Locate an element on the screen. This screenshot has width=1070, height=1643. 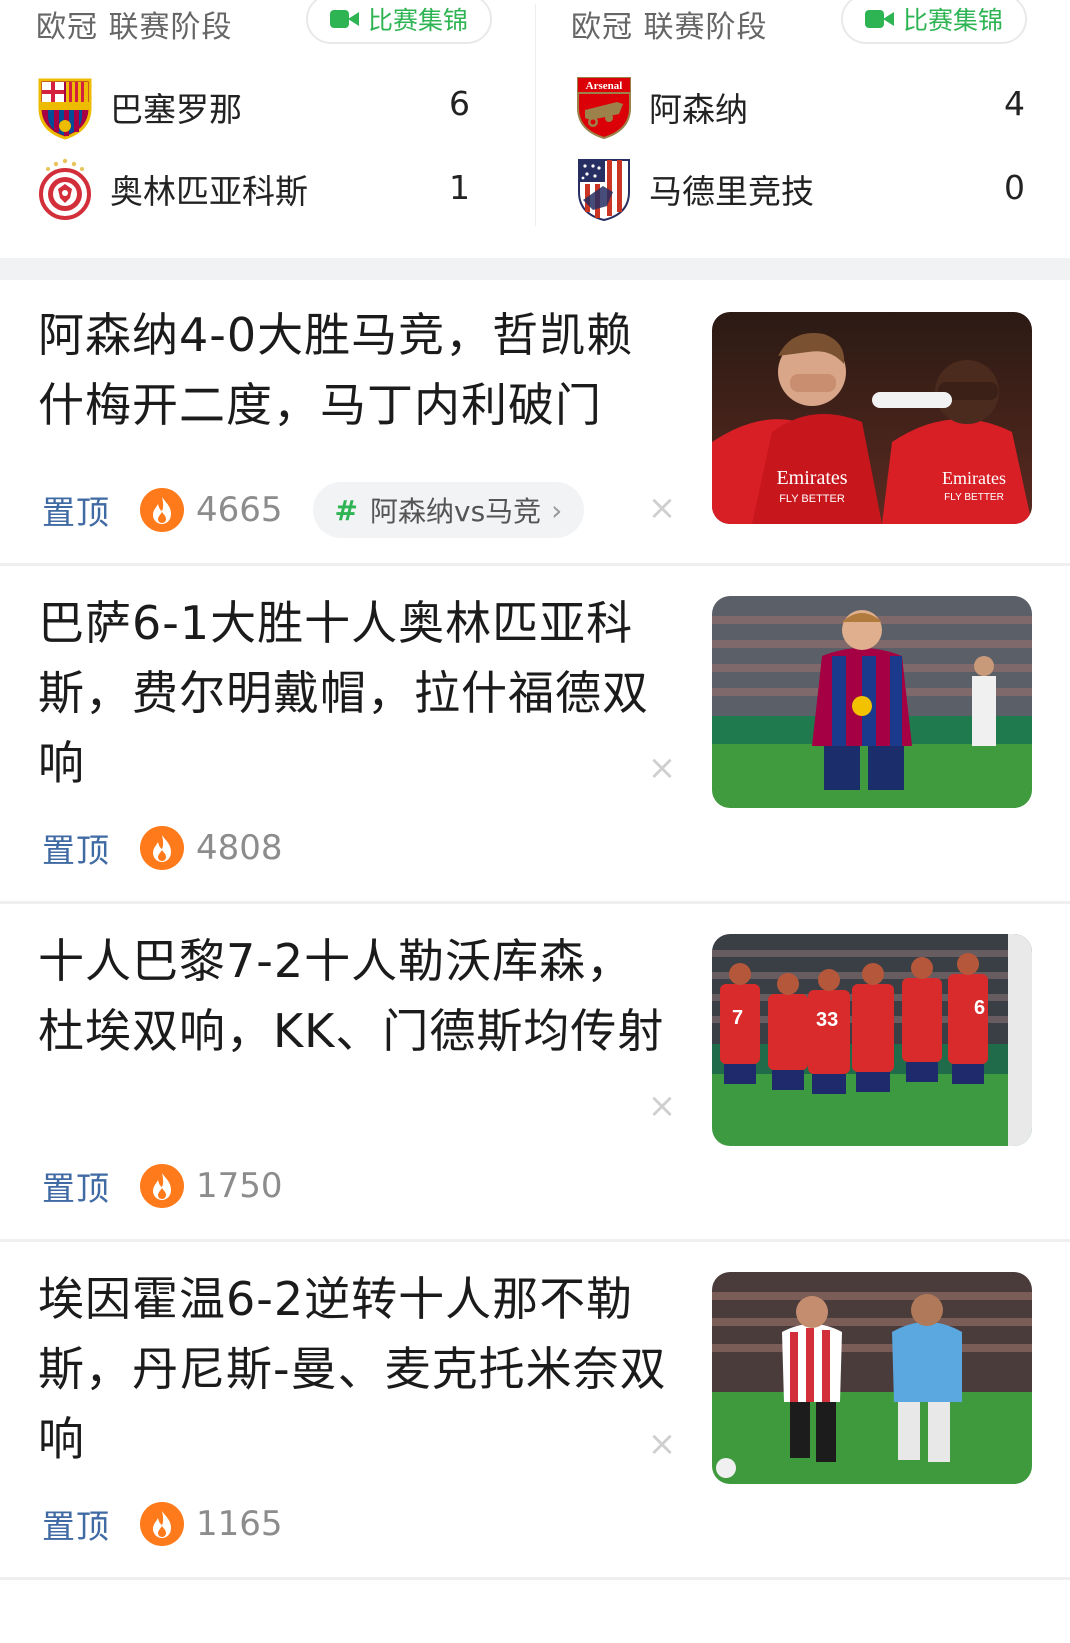
news-meta: 置顶 4808 is located at coordinates (162, 848).